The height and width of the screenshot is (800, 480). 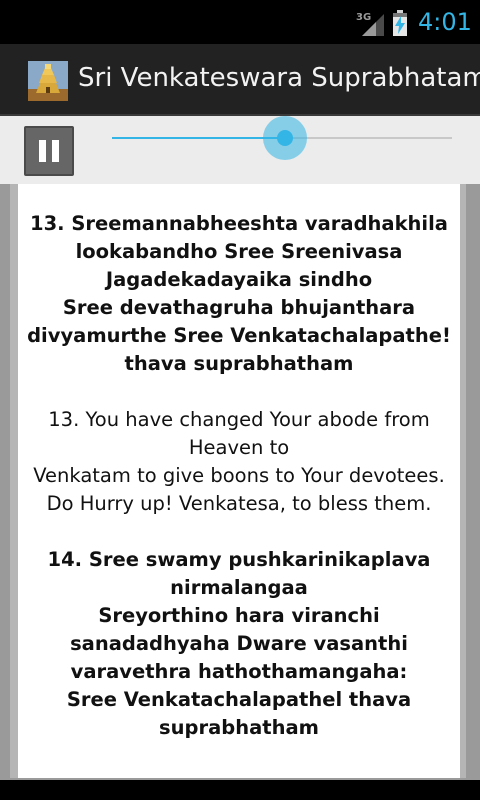 I want to click on verse-13-line: thava suprabhatham, so click(x=239, y=363).